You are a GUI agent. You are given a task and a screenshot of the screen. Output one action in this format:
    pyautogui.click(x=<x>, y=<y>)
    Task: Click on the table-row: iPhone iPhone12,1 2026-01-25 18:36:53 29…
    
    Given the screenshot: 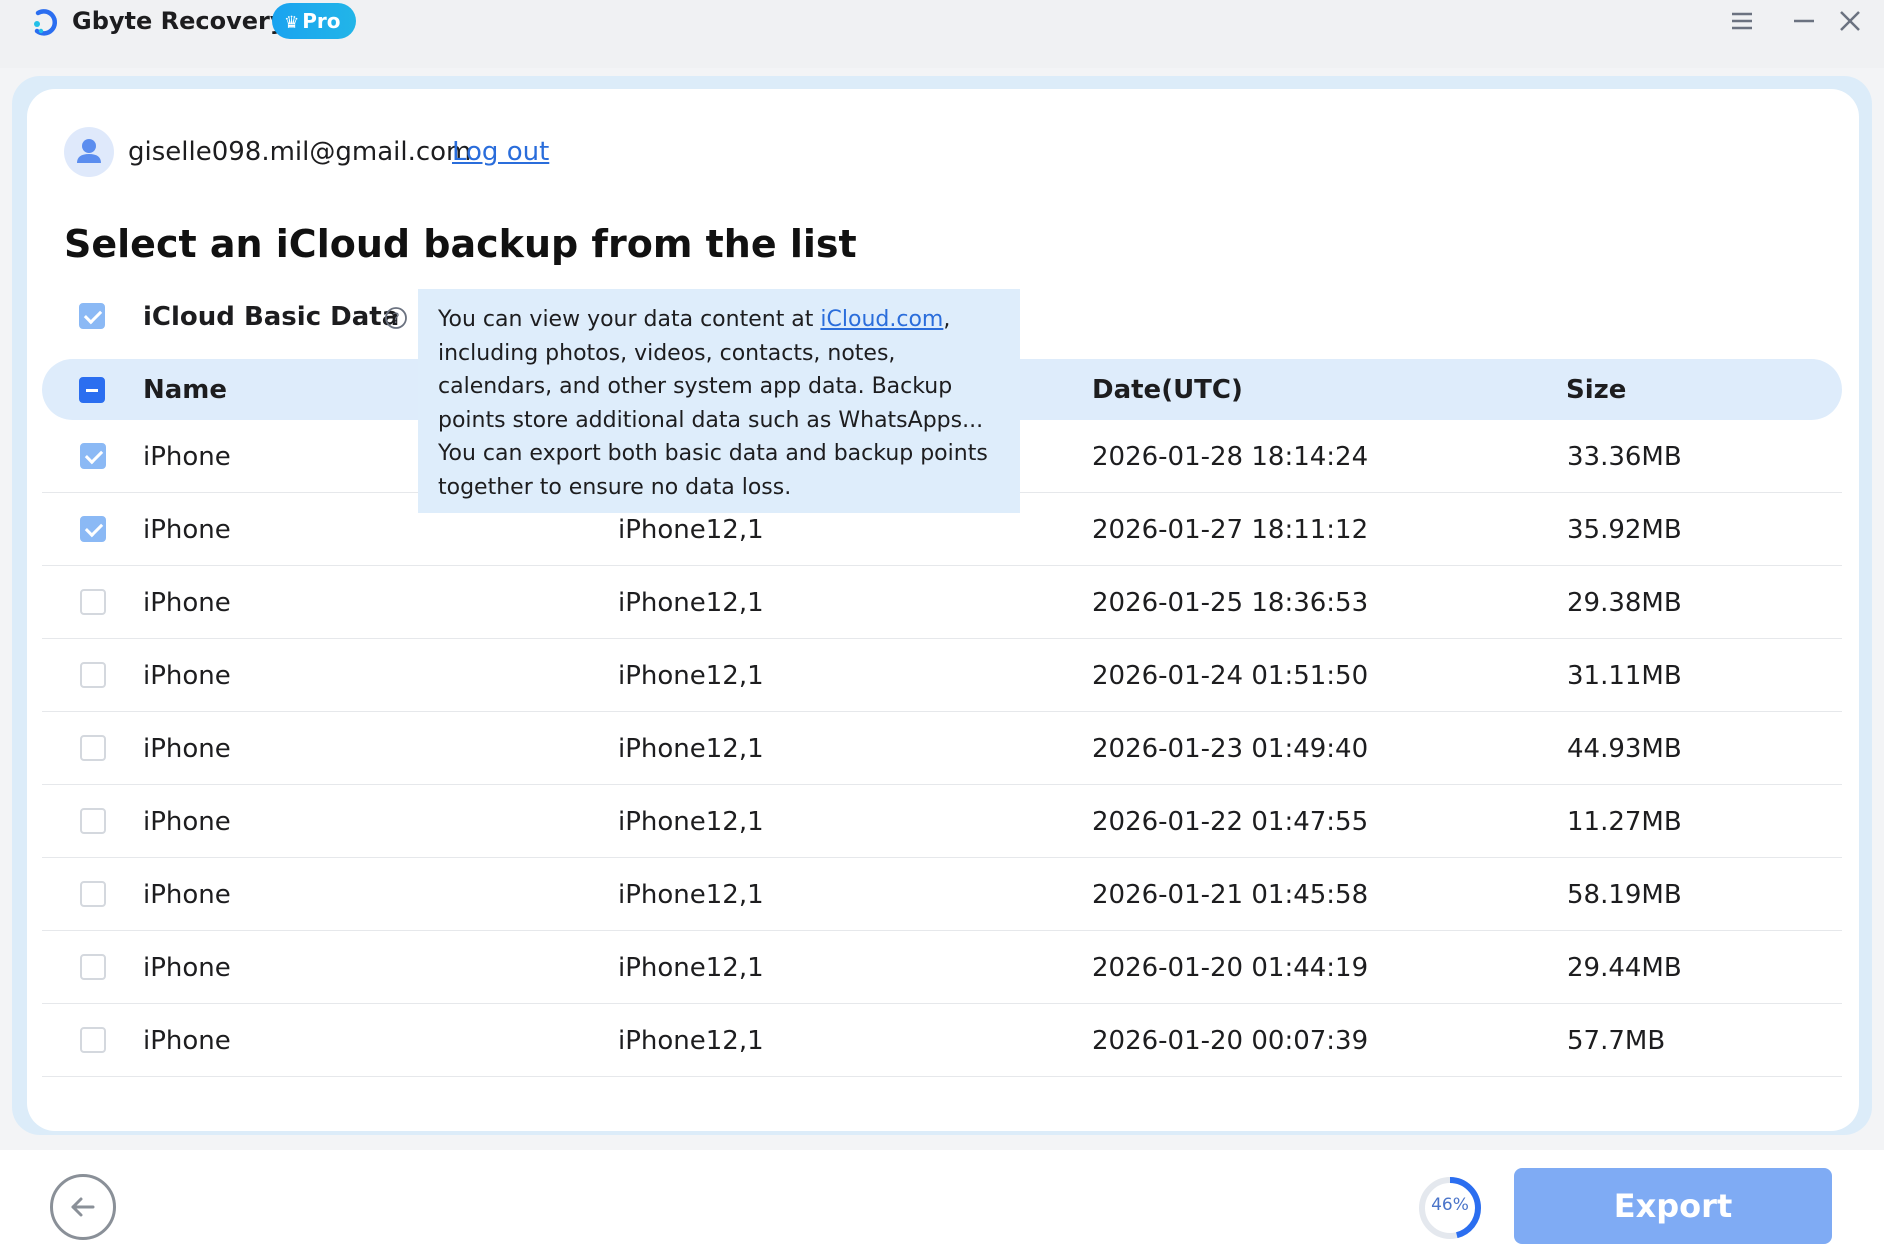 What is the action you would take?
    pyautogui.click(x=942, y=602)
    